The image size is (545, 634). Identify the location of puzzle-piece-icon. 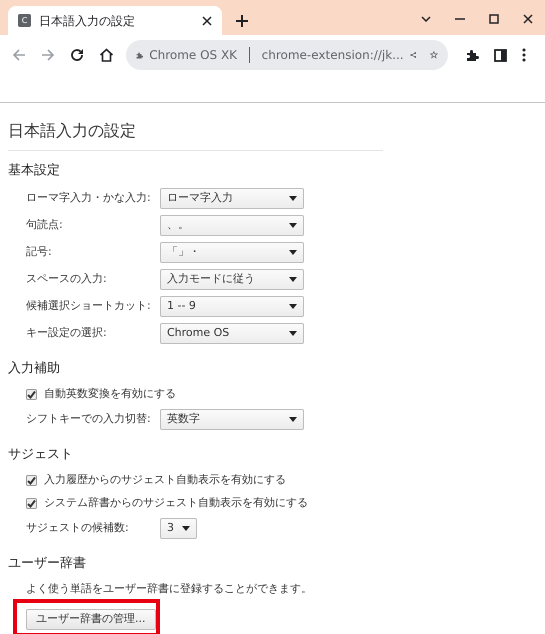
(472, 55).